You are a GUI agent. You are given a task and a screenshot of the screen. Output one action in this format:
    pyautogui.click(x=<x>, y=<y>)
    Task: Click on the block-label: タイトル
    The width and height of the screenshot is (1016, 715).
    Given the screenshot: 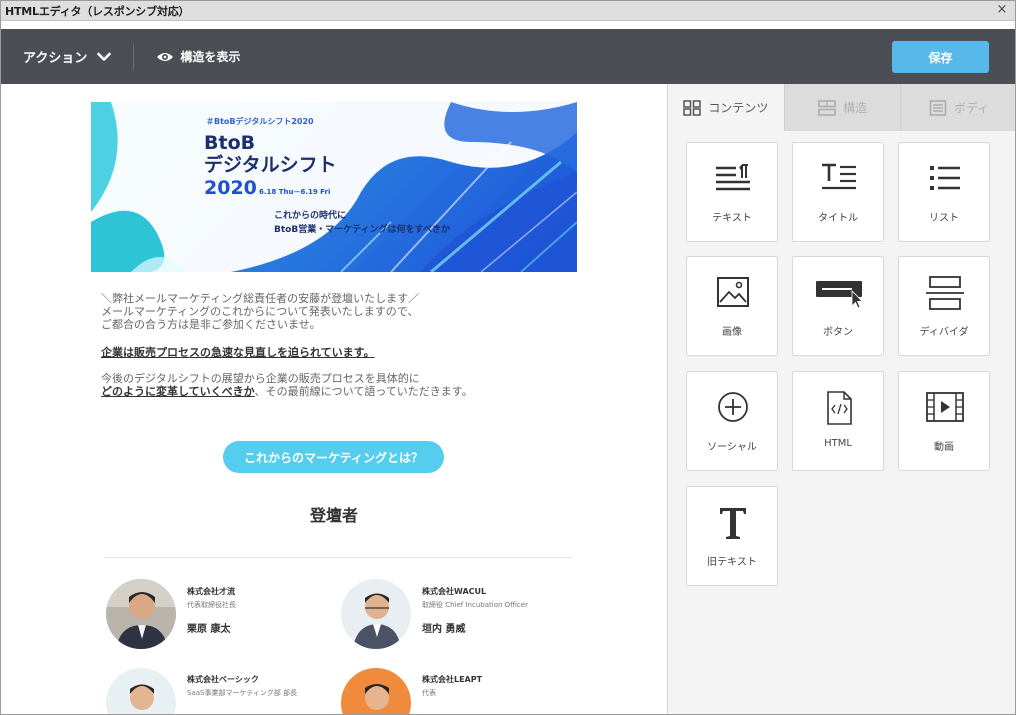 What is the action you would take?
    pyautogui.click(x=838, y=218)
    